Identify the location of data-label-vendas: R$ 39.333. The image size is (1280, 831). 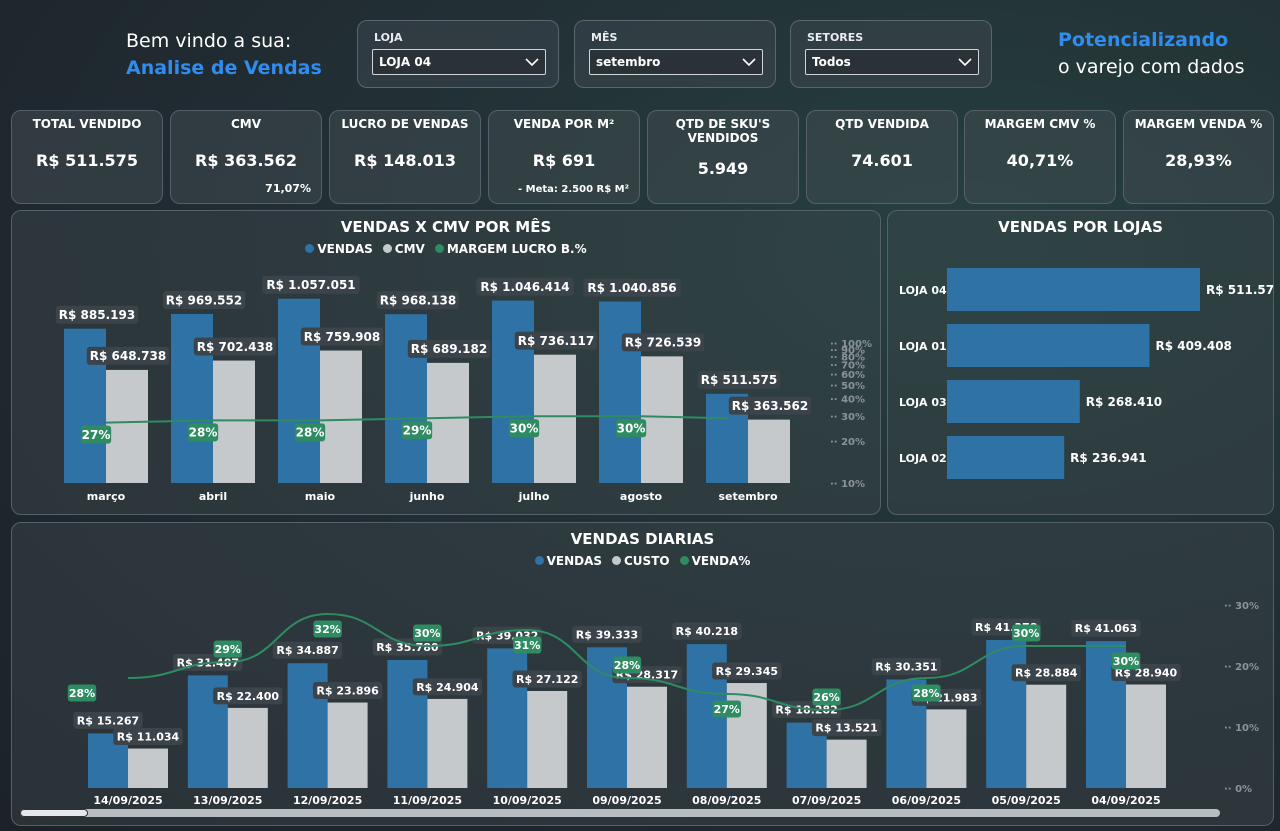
(607, 634).